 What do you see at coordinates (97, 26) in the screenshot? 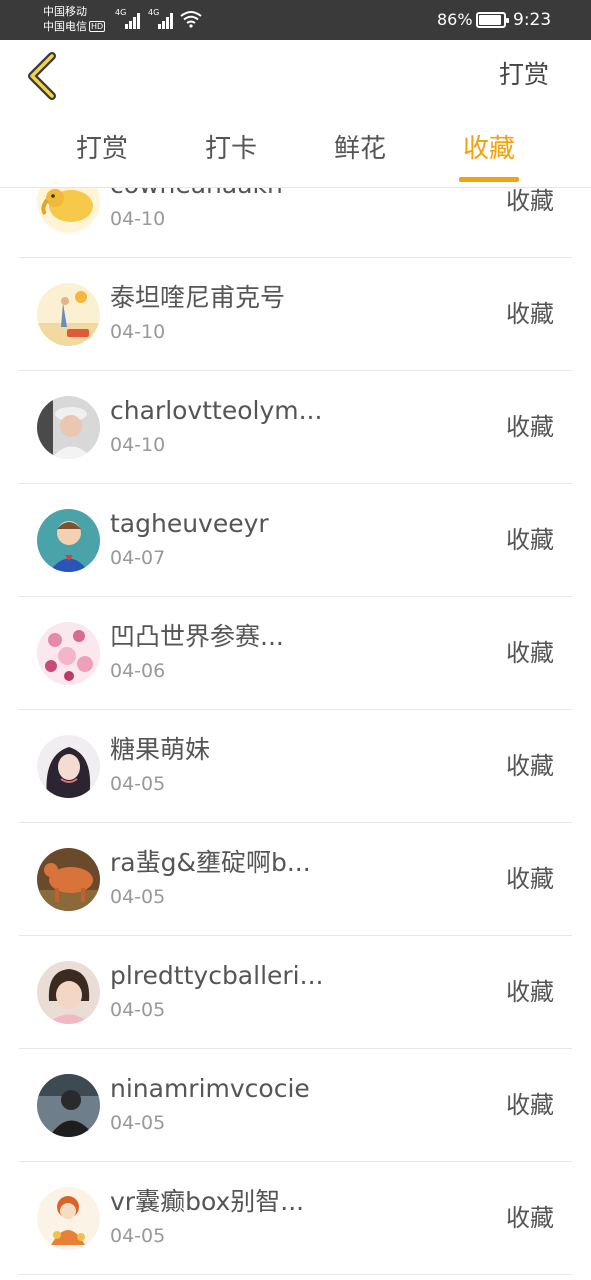
I see `hd-badge: HD` at bounding box center [97, 26].